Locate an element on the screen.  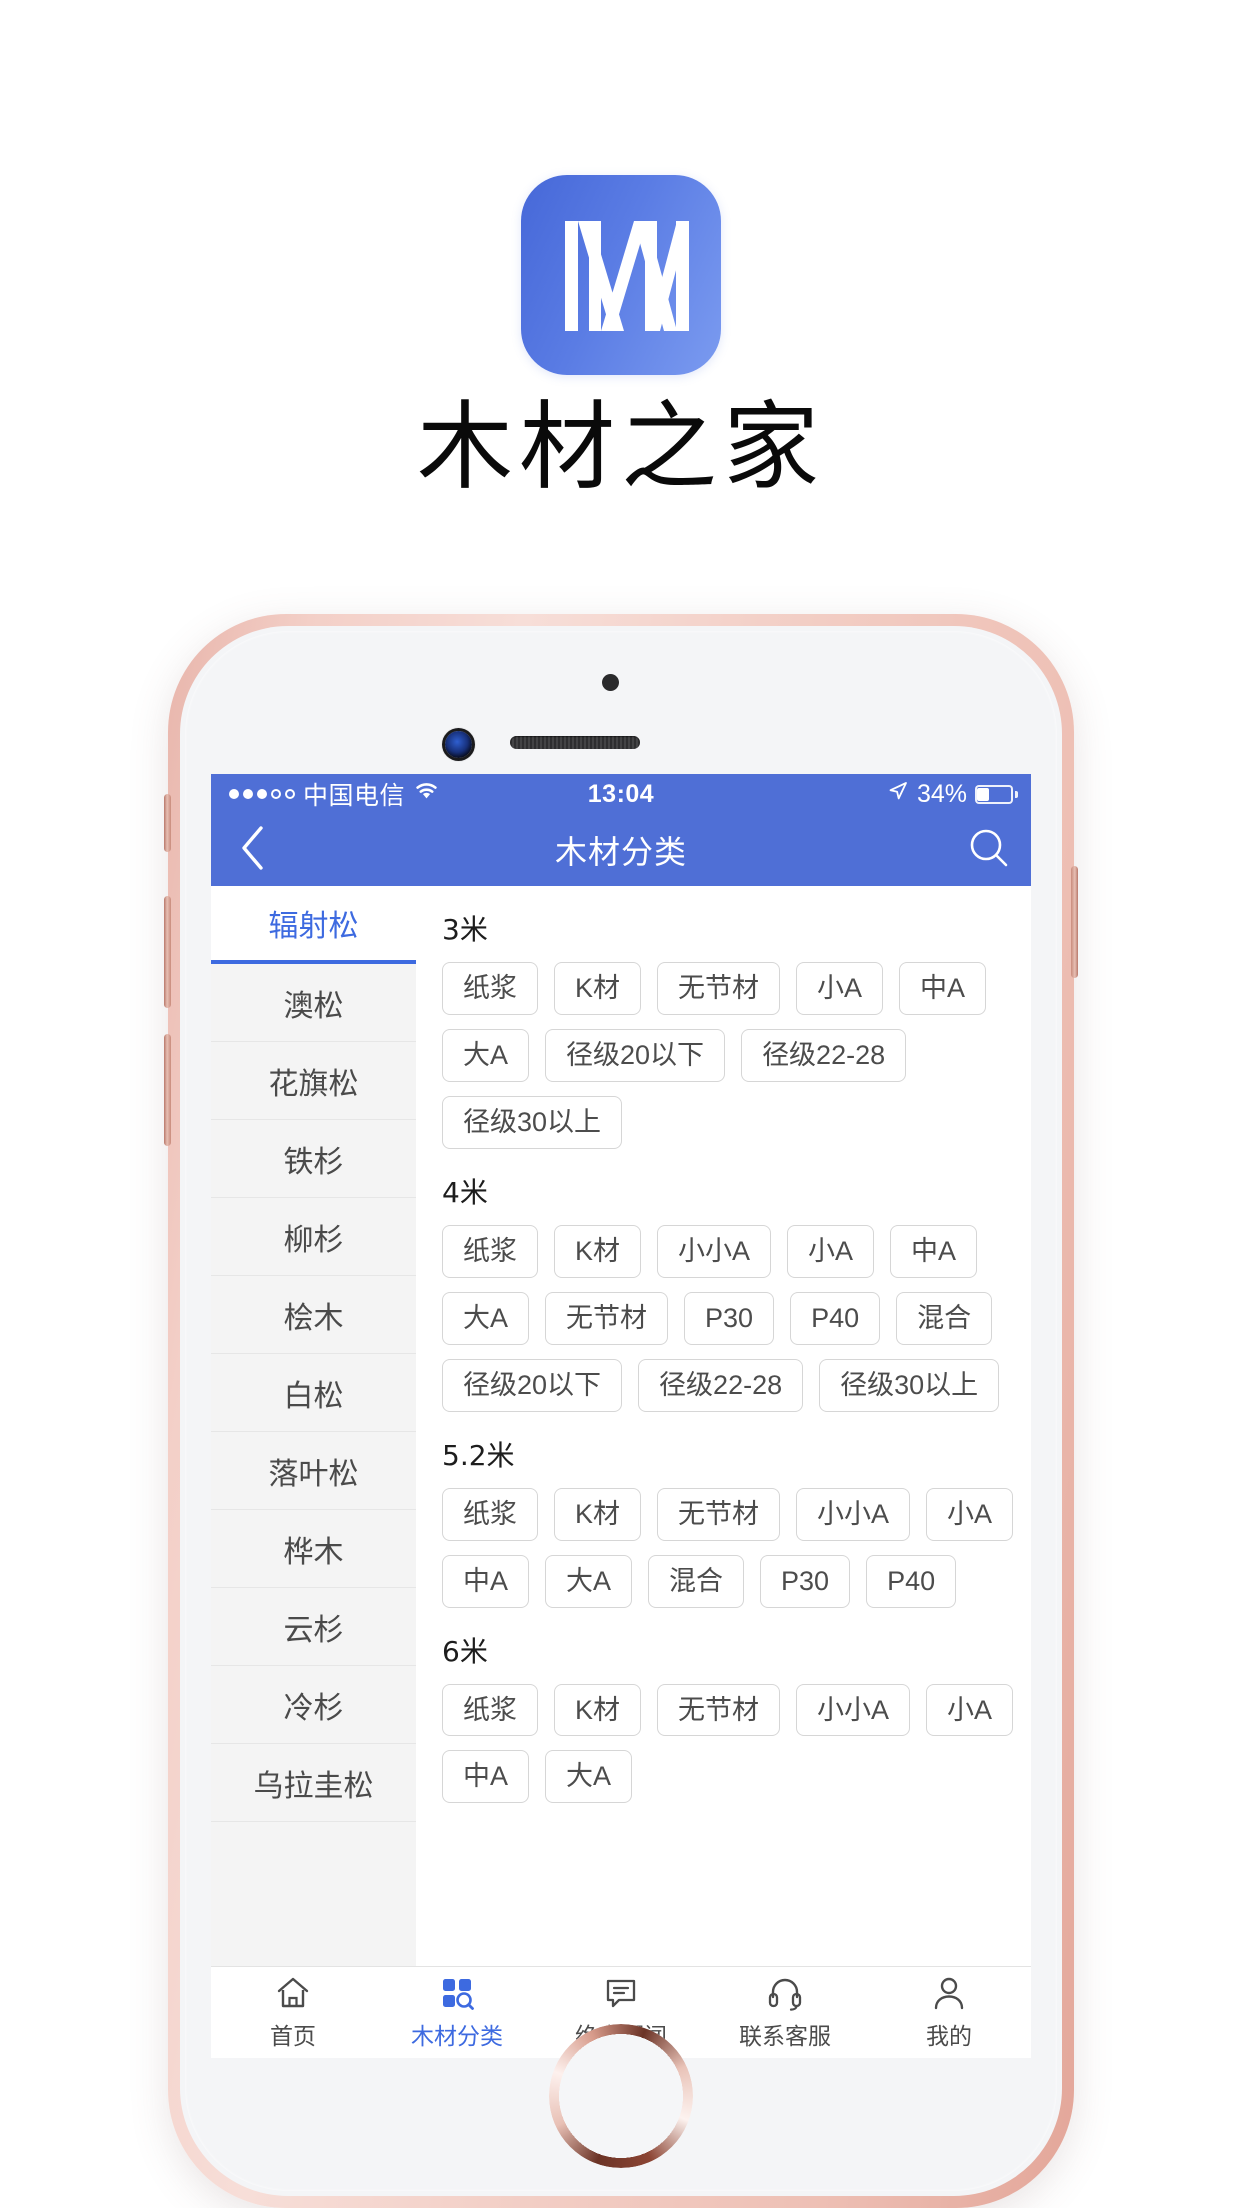
search-icon is located at coordinates (989, 850).